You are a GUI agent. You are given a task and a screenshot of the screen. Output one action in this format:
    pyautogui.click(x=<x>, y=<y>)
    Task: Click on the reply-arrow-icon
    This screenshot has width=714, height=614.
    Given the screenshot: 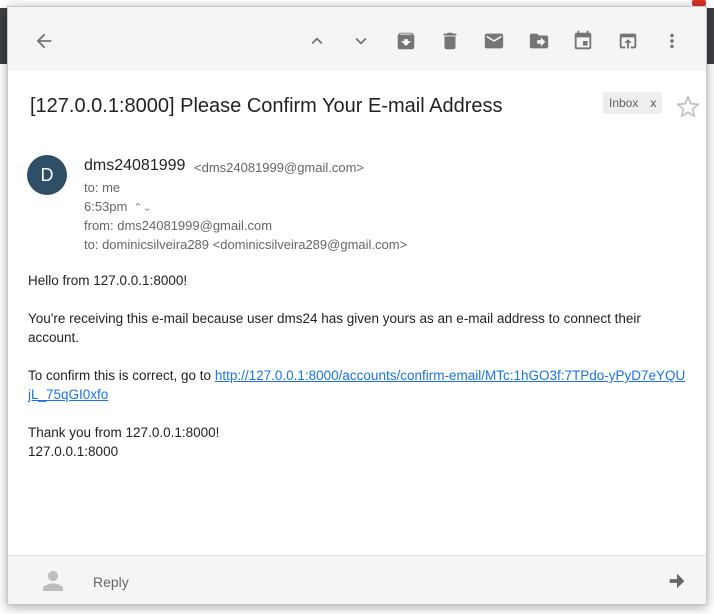 What is the action you would take?
    pyautogui.click(x=677, y=581)
    